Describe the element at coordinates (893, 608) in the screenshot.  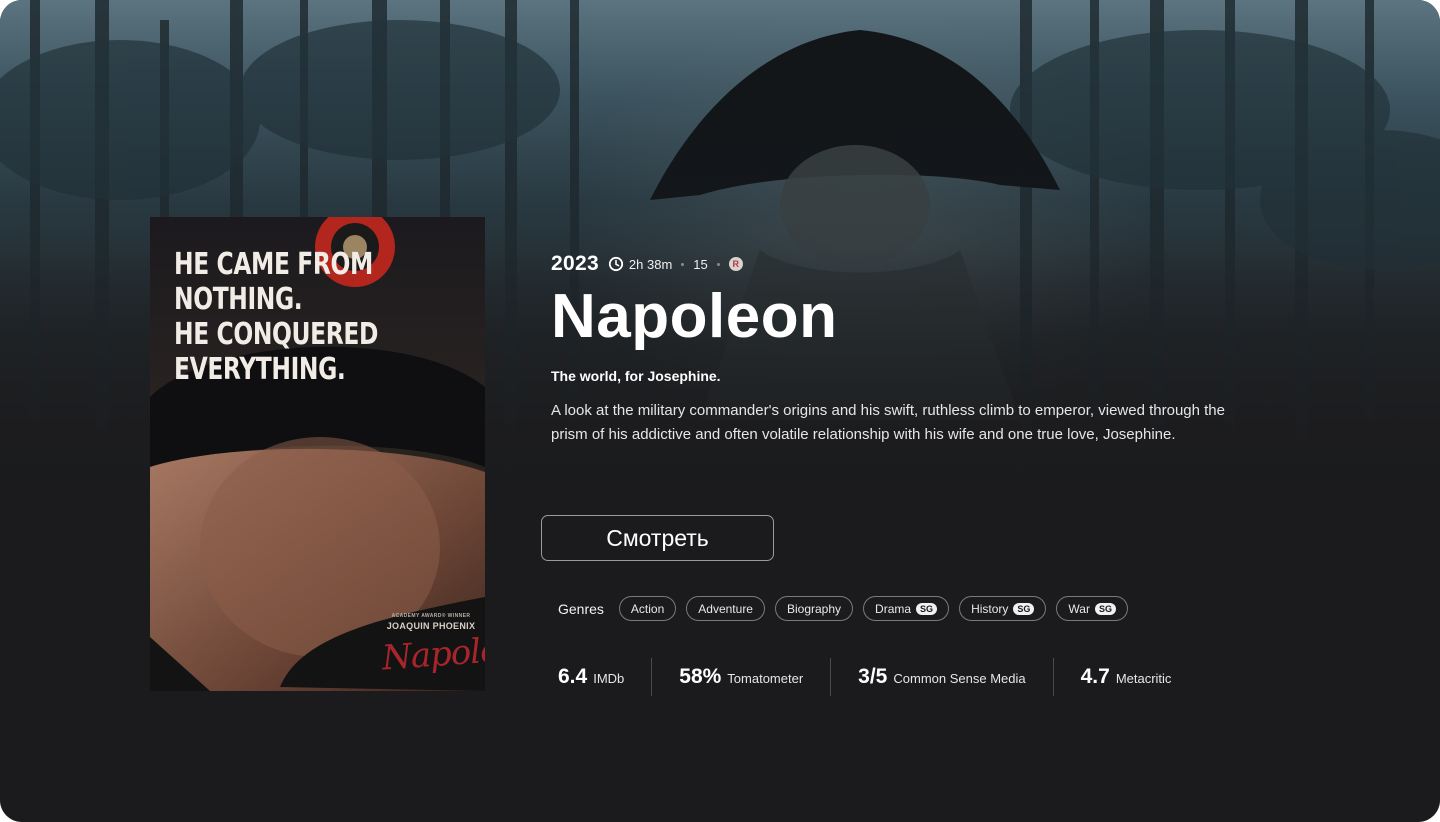
I see `genre-name: Drama` at that location.